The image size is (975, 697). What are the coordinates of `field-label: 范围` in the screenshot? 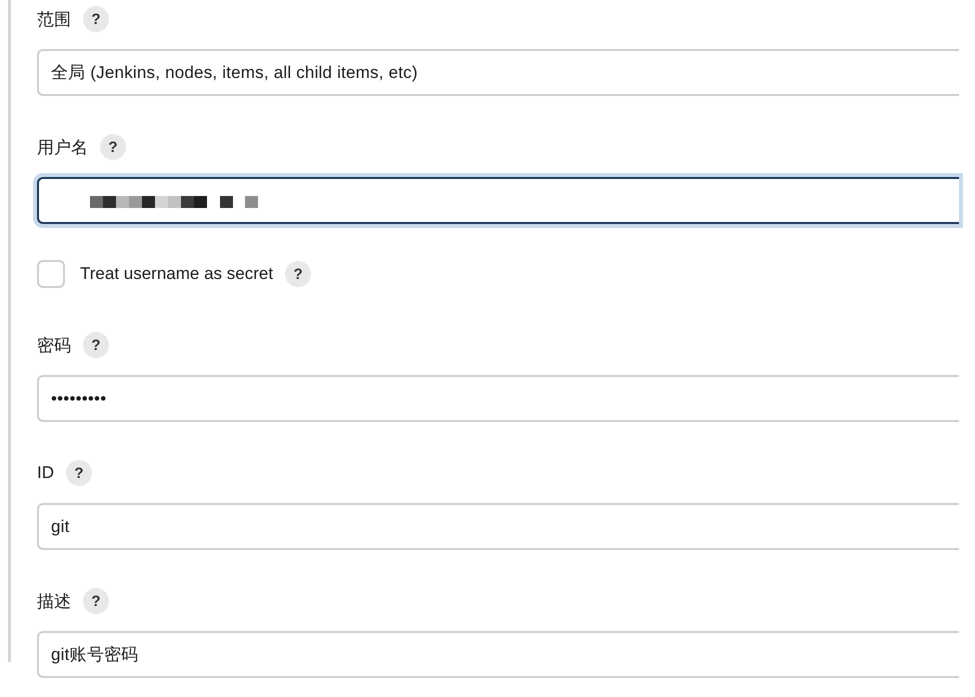 It's located at (54, 19).